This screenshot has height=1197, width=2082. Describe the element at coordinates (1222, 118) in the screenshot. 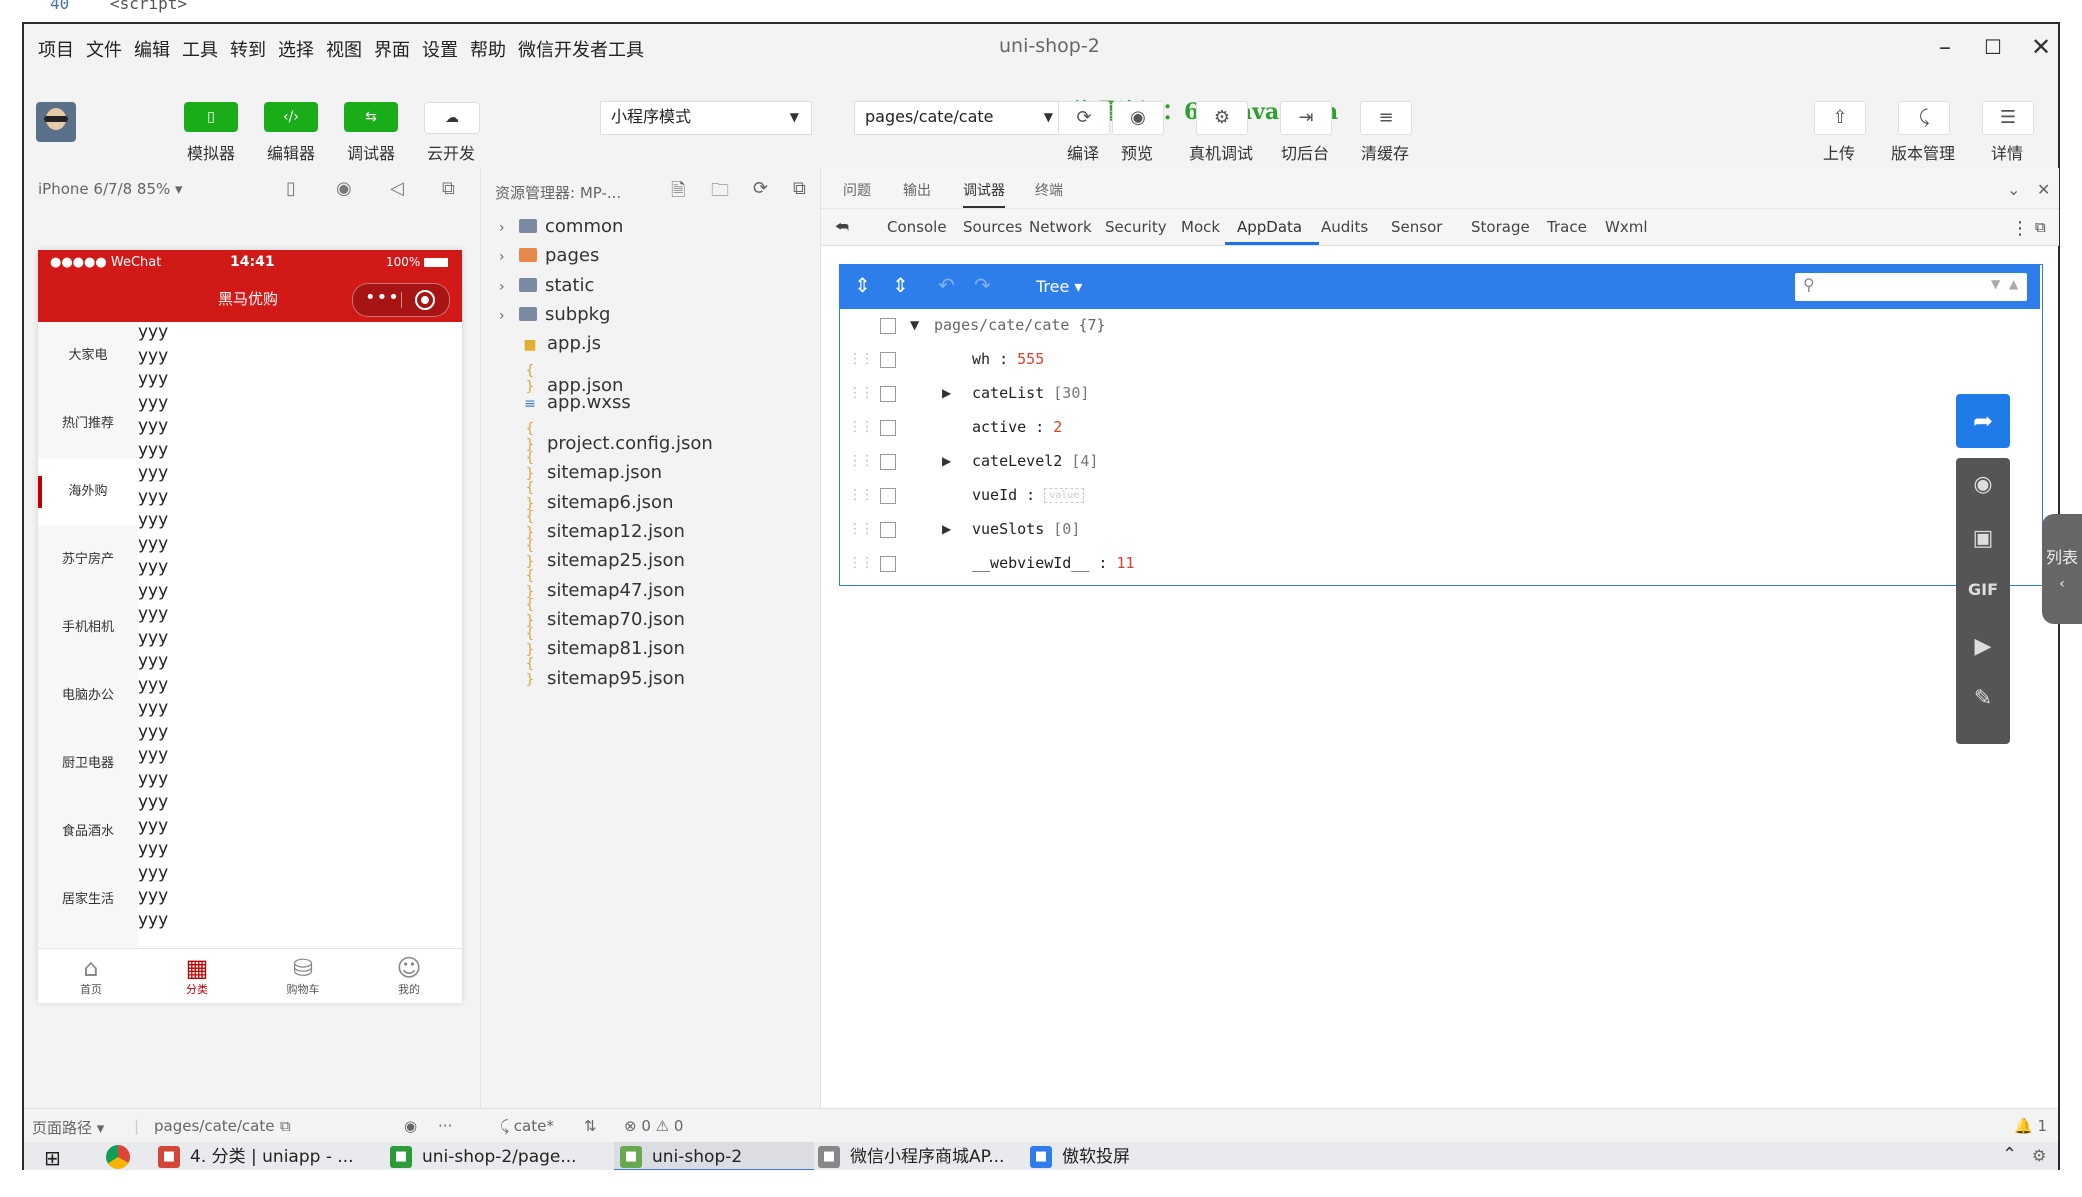

I see `real-debug-button: ⚙` at that location.